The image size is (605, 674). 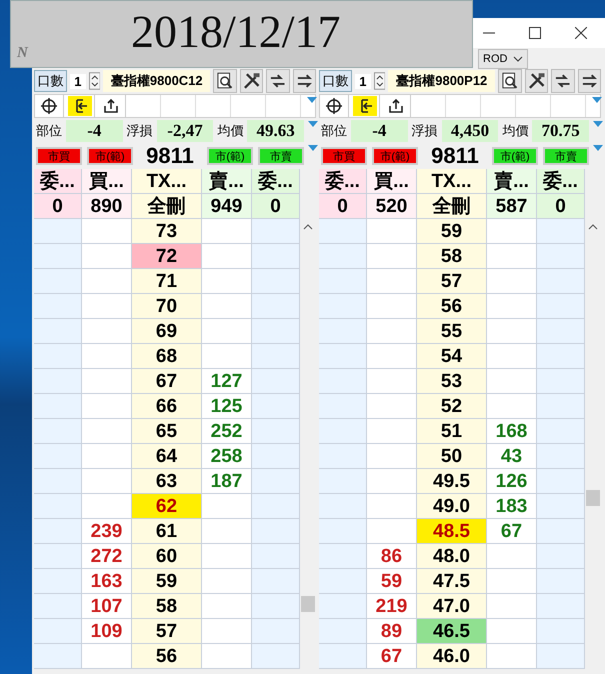 I want to click on bid-cell: 89, so click(x=392, y=631).